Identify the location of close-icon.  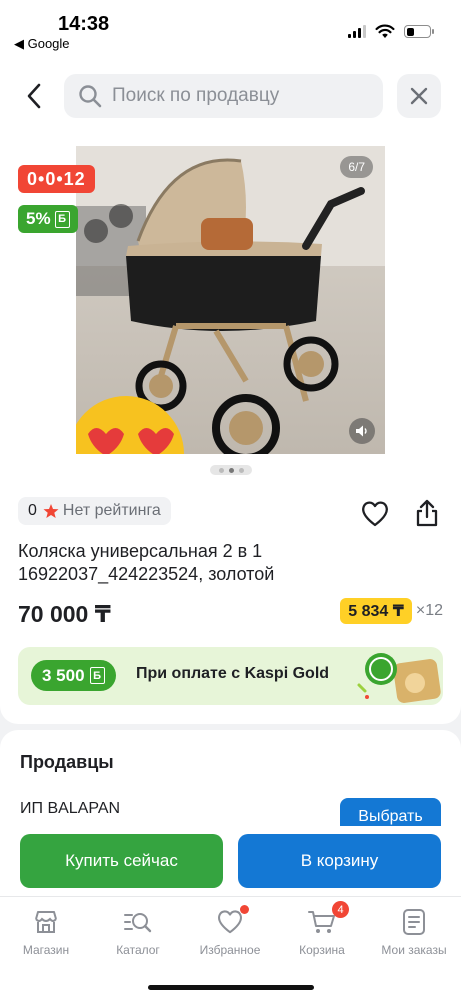
(419, 96).